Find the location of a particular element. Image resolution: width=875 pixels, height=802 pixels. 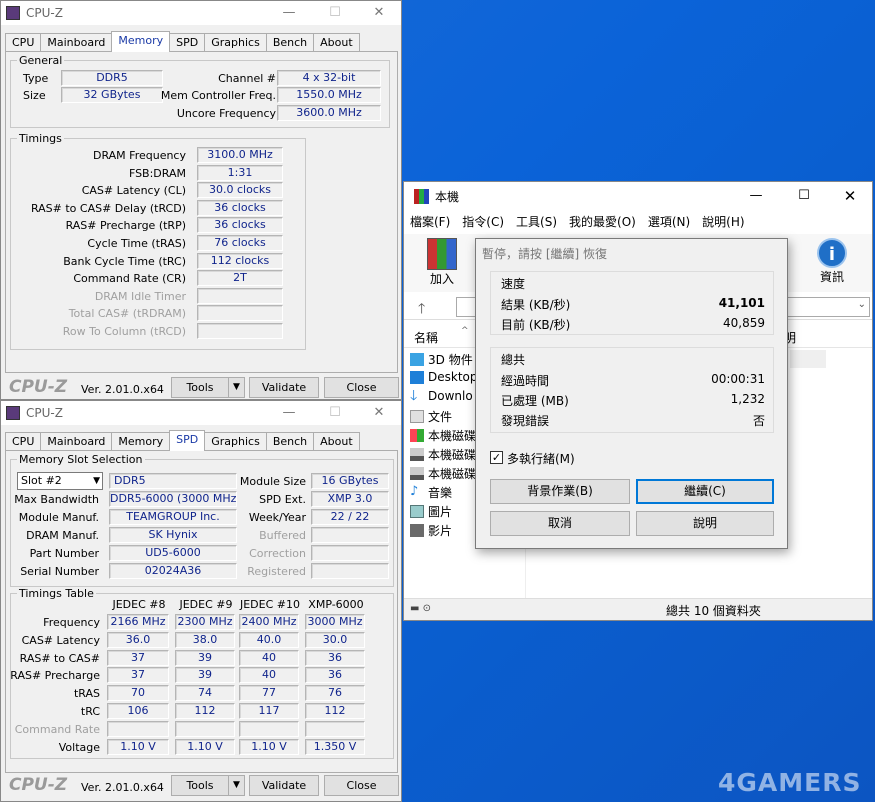

table-cell: 2400 MHz is located at coordinates (269, 622).